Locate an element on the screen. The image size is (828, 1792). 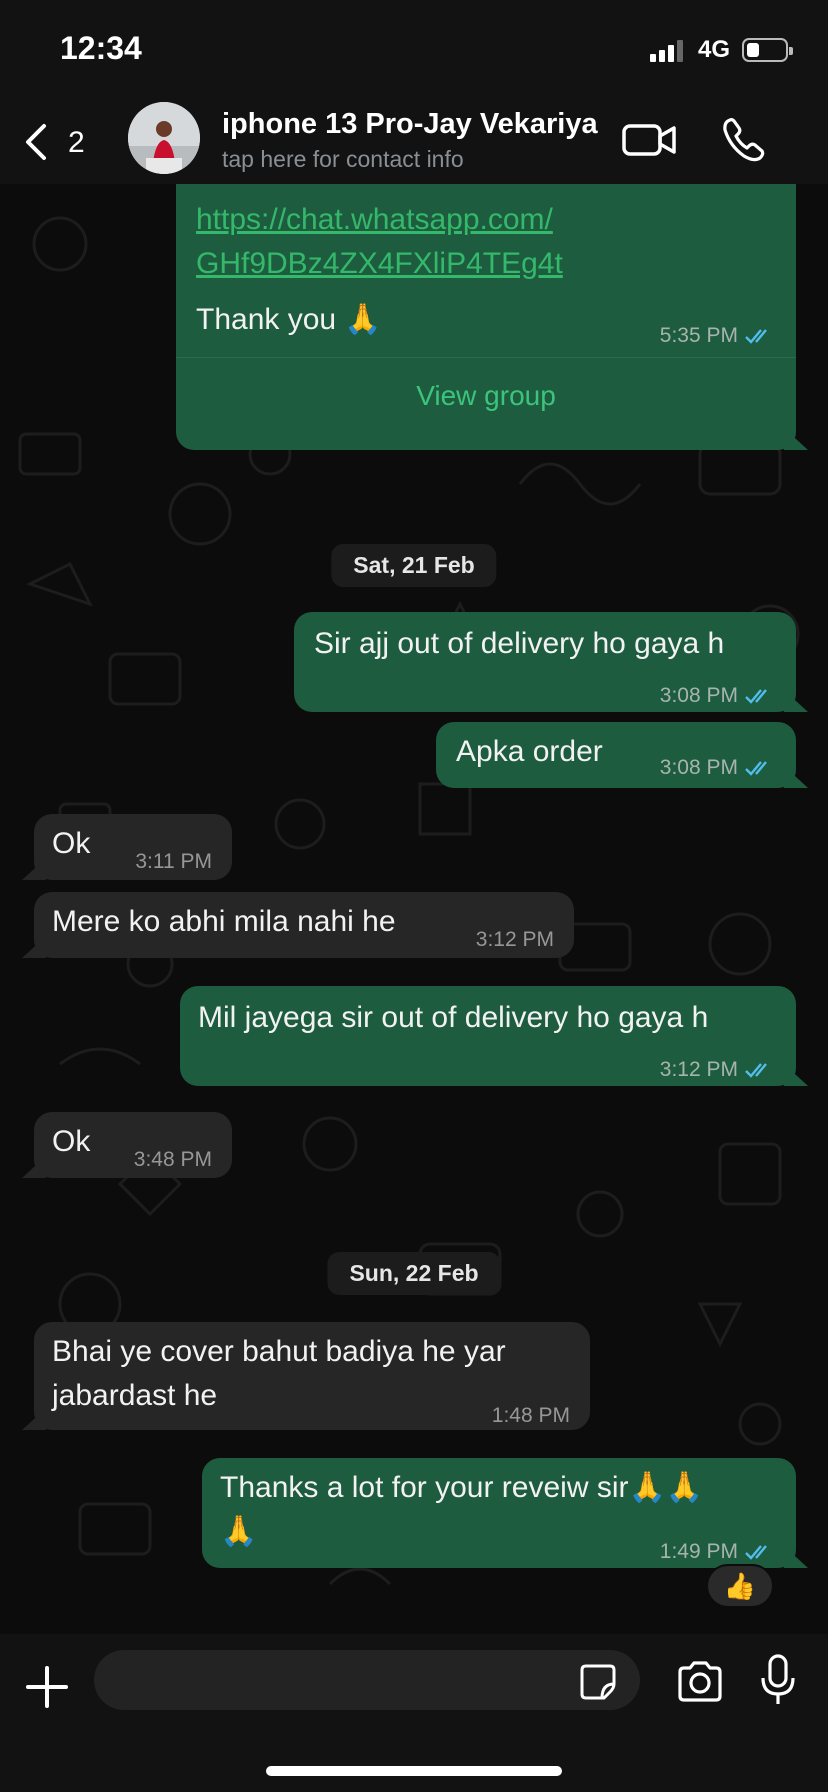
date-separator: Sun, 22 Feb is located at coordinates (414, 1273).